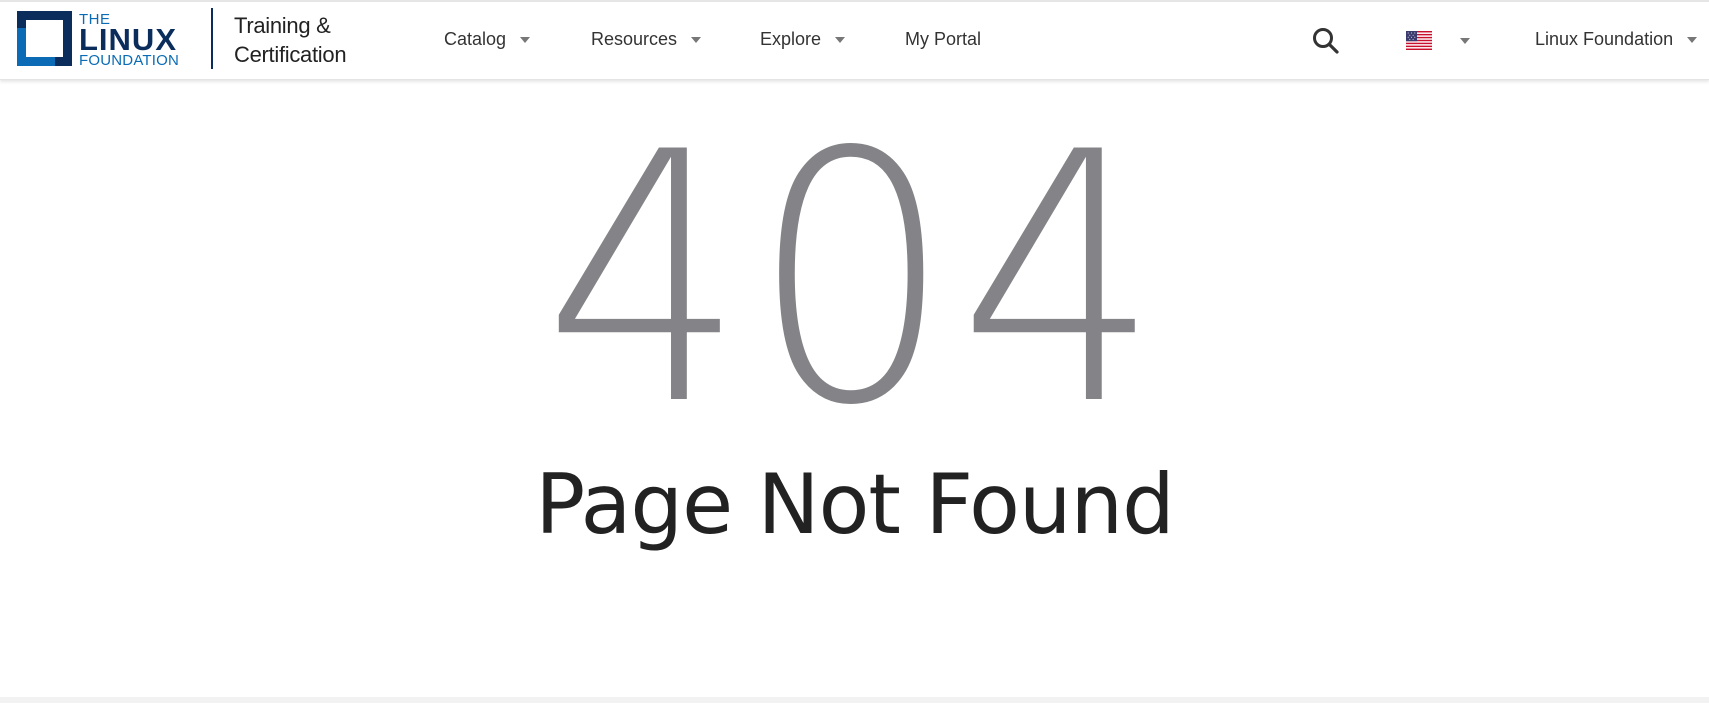 The height and width of the screenshot is (703, 1709). I want to click on nav-explore-label: Explore, so click(791, 38).